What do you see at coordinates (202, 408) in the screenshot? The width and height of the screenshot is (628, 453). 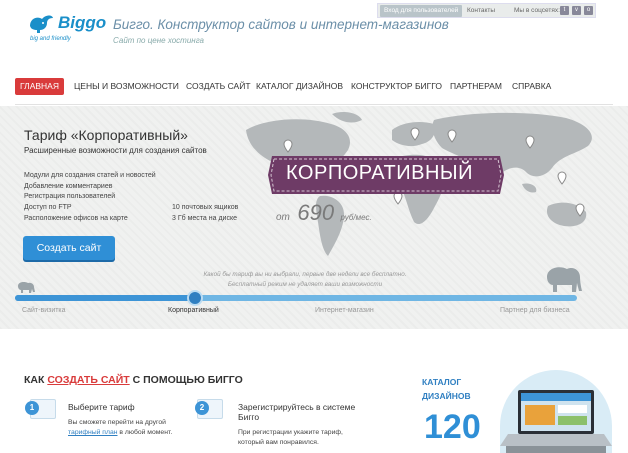 I see `step-number: 2` at bounding box center [202, 408].